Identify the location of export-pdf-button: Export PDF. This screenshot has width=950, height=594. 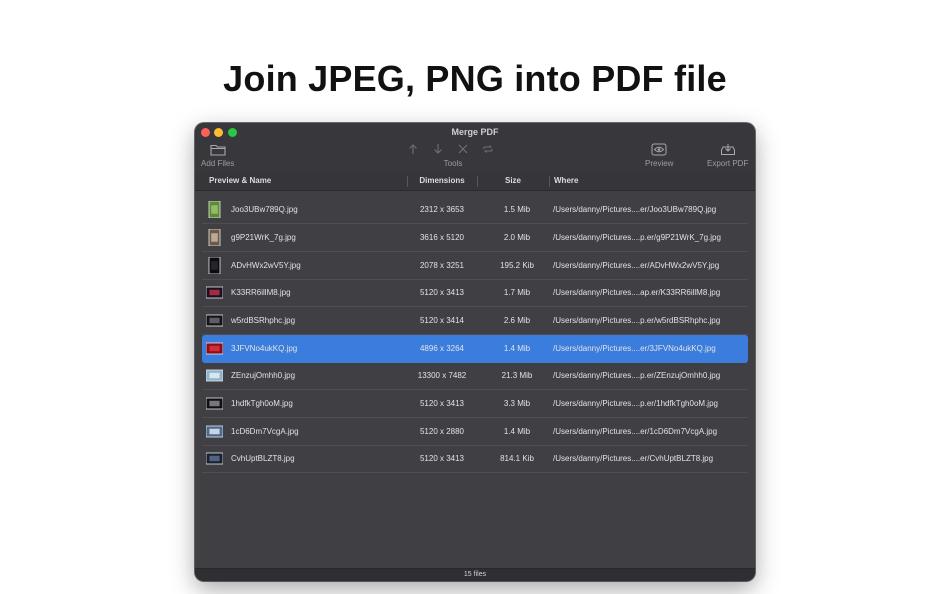
(727, 155).